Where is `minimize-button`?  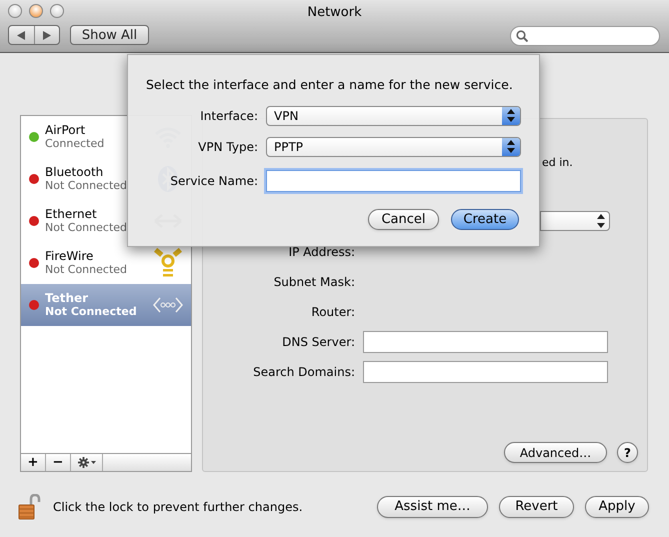
minimize-button is located at coordinates (36, 11).